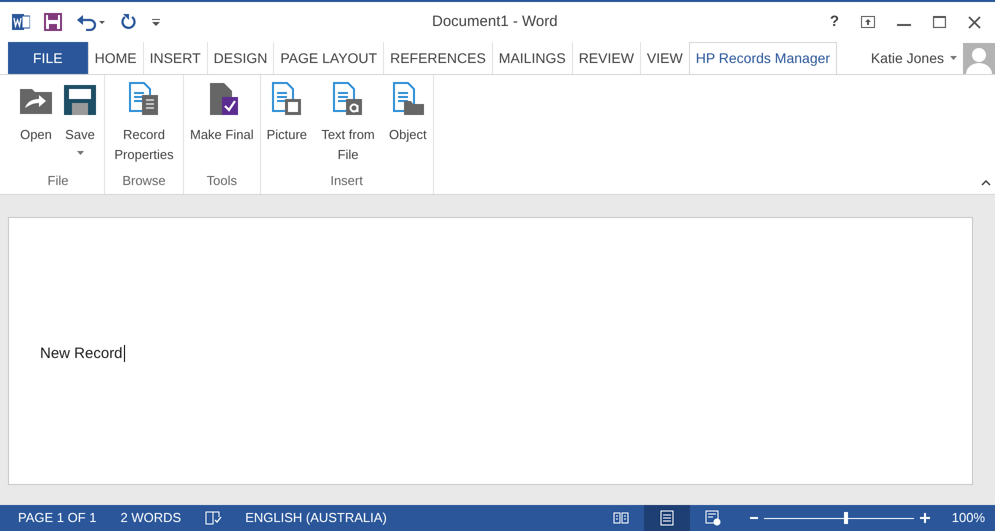 This screenshot has height=531, width=995. I want to click on file-tab: FILE, so click(48, 58).